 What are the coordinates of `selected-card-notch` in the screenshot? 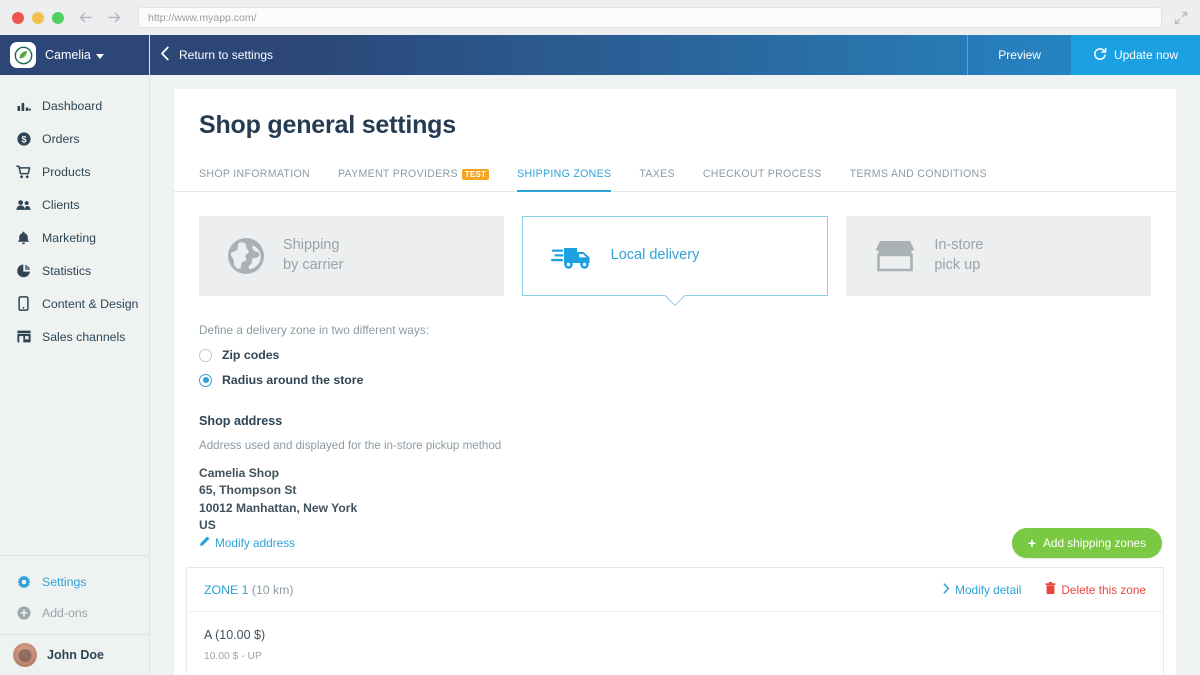 It's located at (675, 301).